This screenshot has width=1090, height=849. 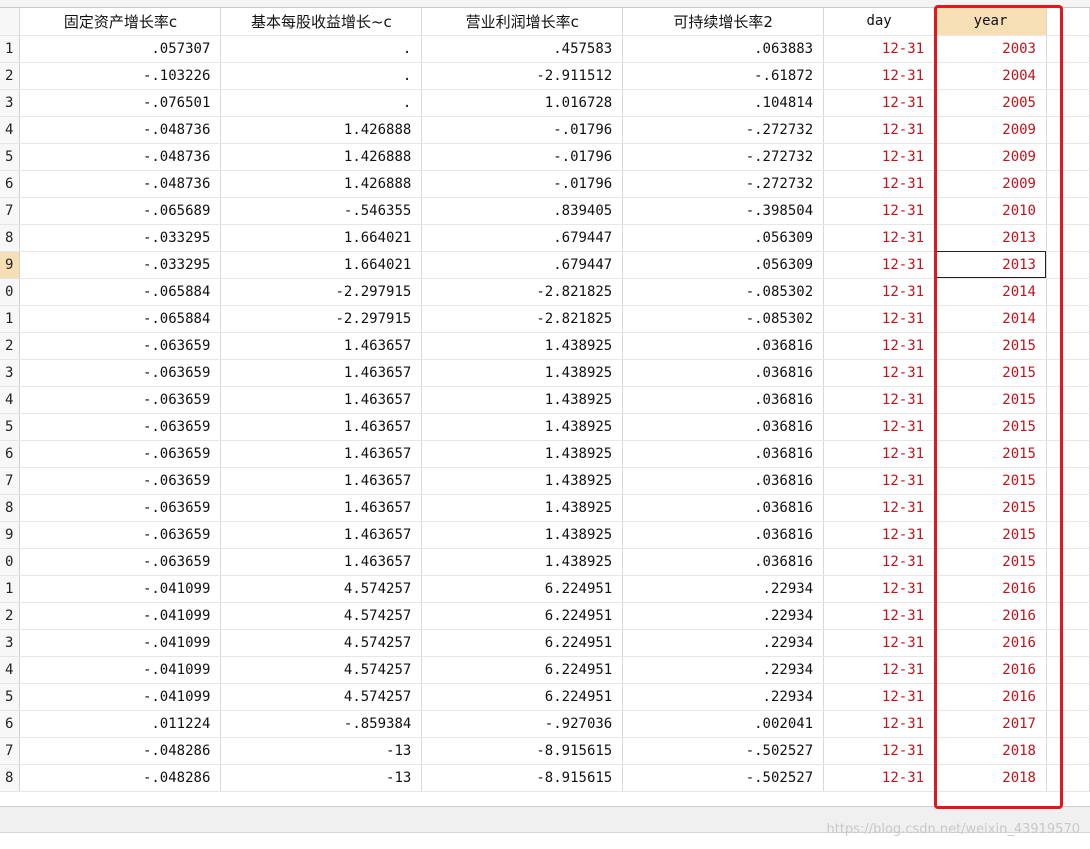 What do you see at coordinates (120, 481) in the screenshot?
I see `cell-fixed-asset-growth: -.063659` at bounding box center [120, 481].